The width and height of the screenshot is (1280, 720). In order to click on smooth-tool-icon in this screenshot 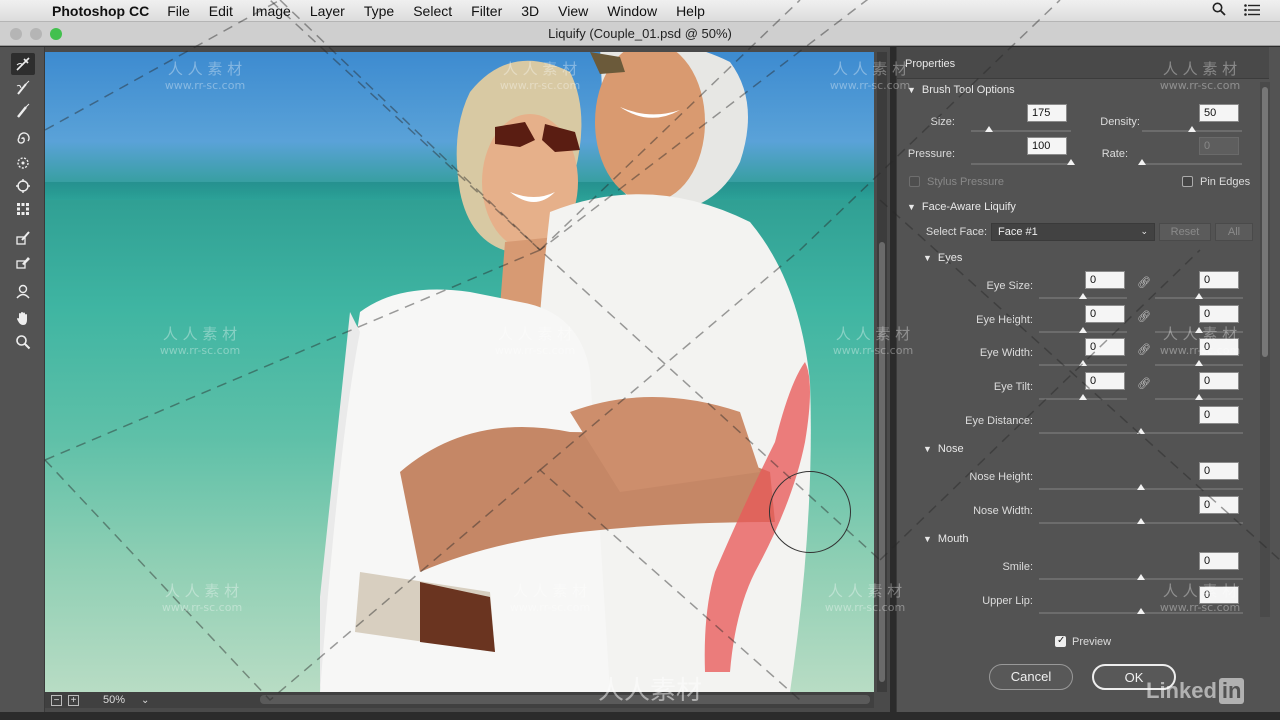, I will do `click(23, 111)`.